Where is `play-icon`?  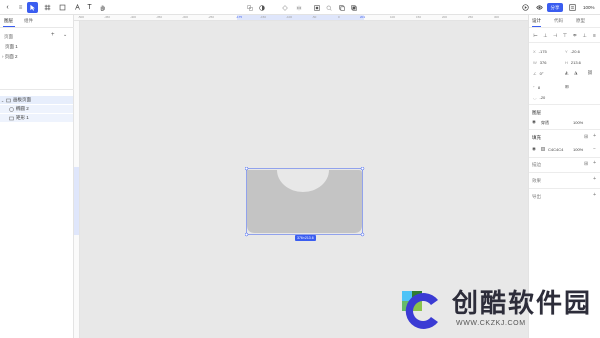
play-icon is located at coordinates (525, 7).